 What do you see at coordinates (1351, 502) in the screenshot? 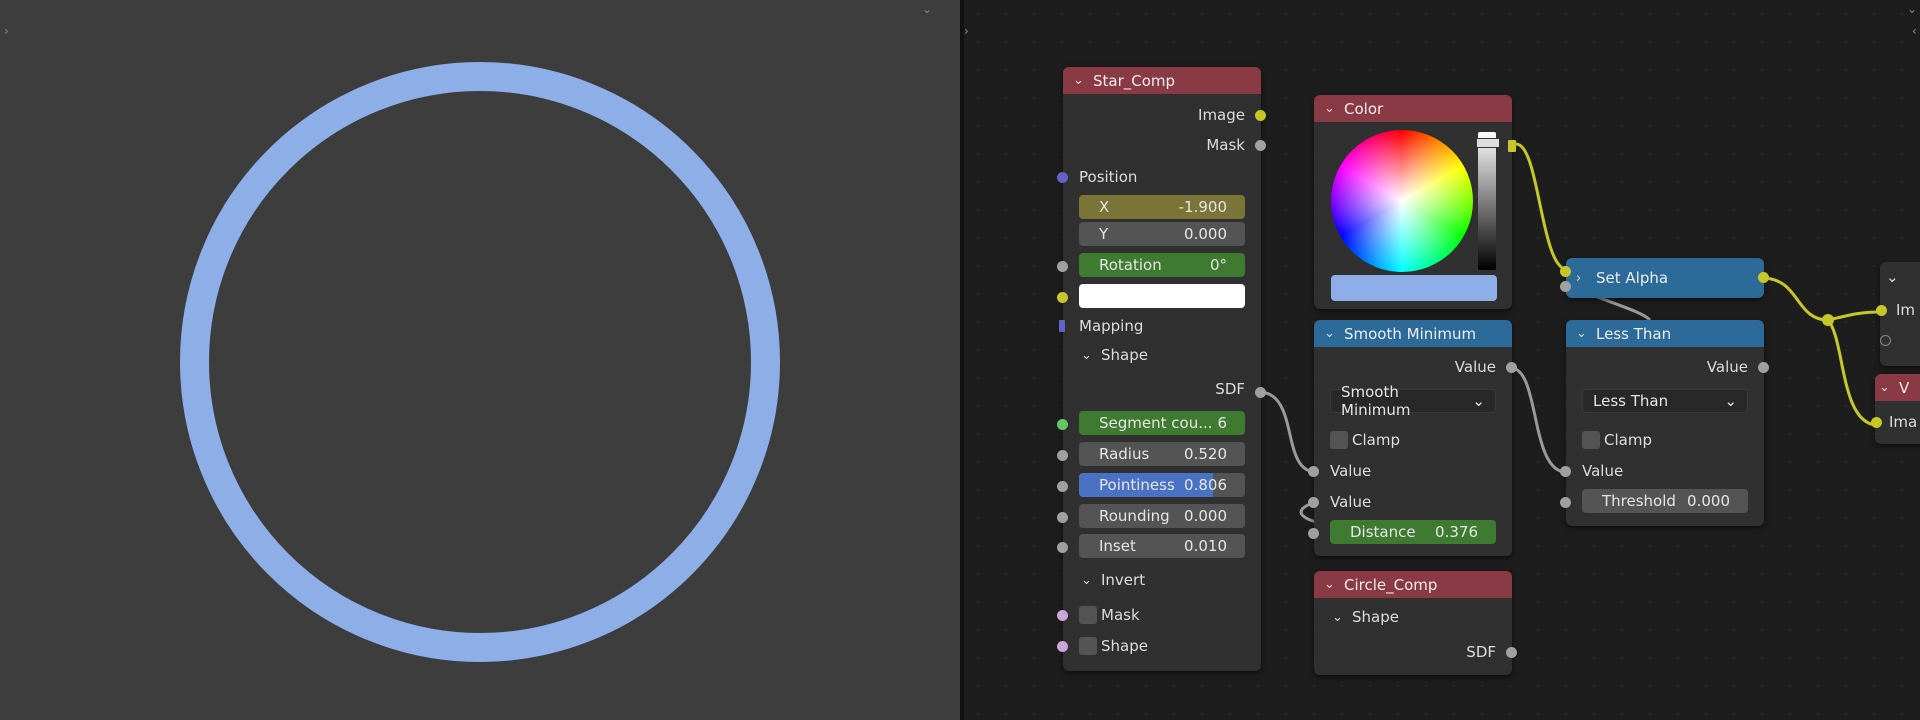
I see `value2-label: Value` at bounding box center [1351, 502].